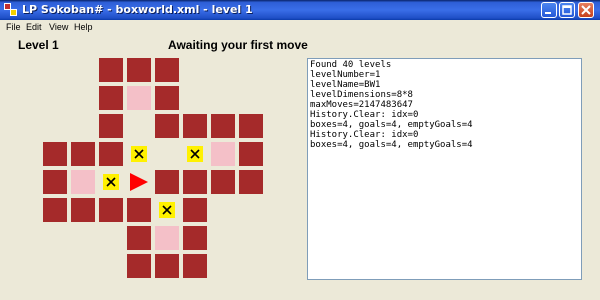 This screenshot has width=600, height=300. What do you see at coordinates (548, 13) in the screenshot?
I see `minimize-icon` at bounding box center [548, 13].